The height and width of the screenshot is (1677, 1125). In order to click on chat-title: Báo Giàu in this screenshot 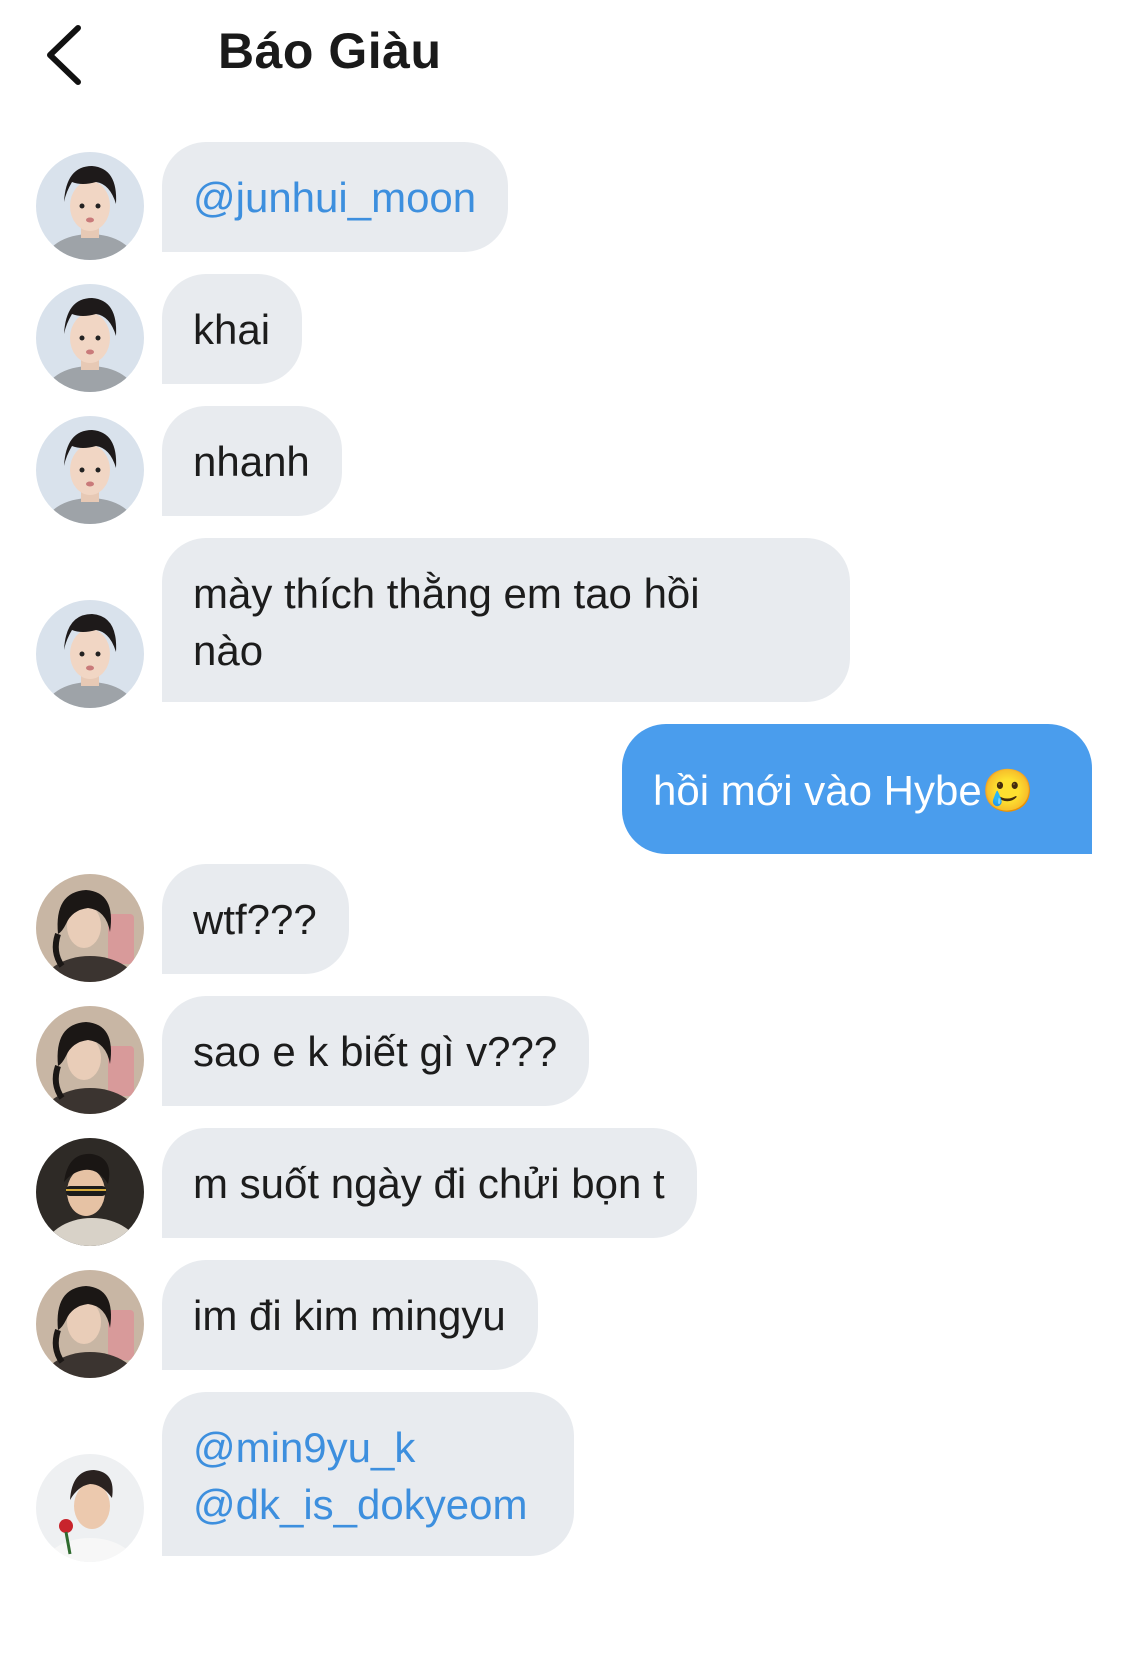, I will do `click(330, 51)`.